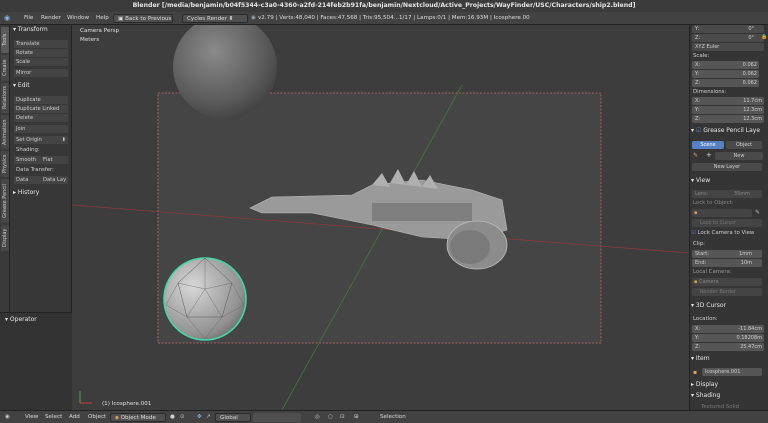 The height and width of the screenshot is (423, 768). Describe the element at coordinates (725, 74) in the screenshot. I see `scale-y-field: Y: 0.062` at that location.